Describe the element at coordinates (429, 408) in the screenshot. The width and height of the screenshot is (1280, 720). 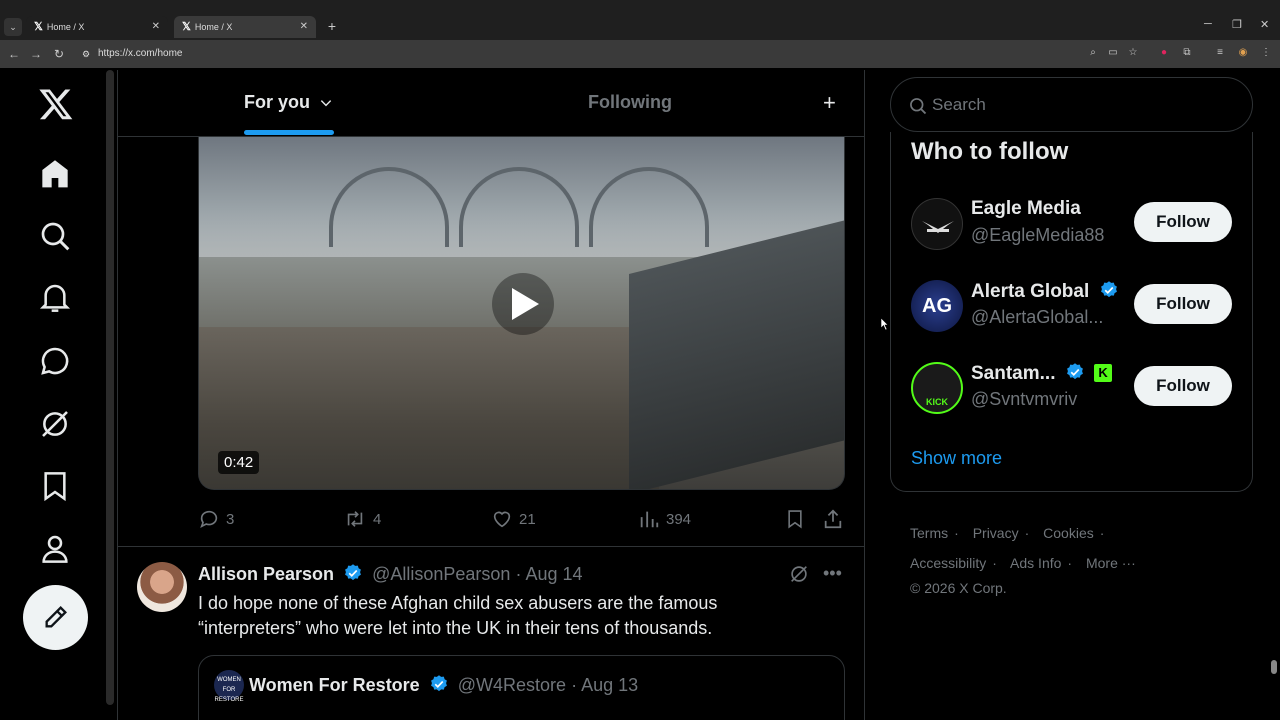
I see `video-frame-crowd` at that location.